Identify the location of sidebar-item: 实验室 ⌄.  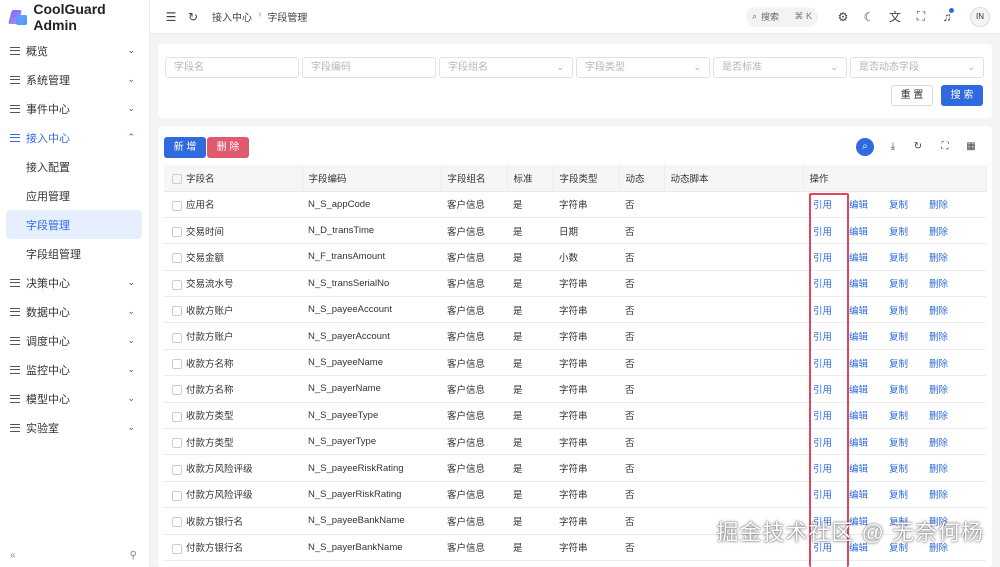
(74, 427).